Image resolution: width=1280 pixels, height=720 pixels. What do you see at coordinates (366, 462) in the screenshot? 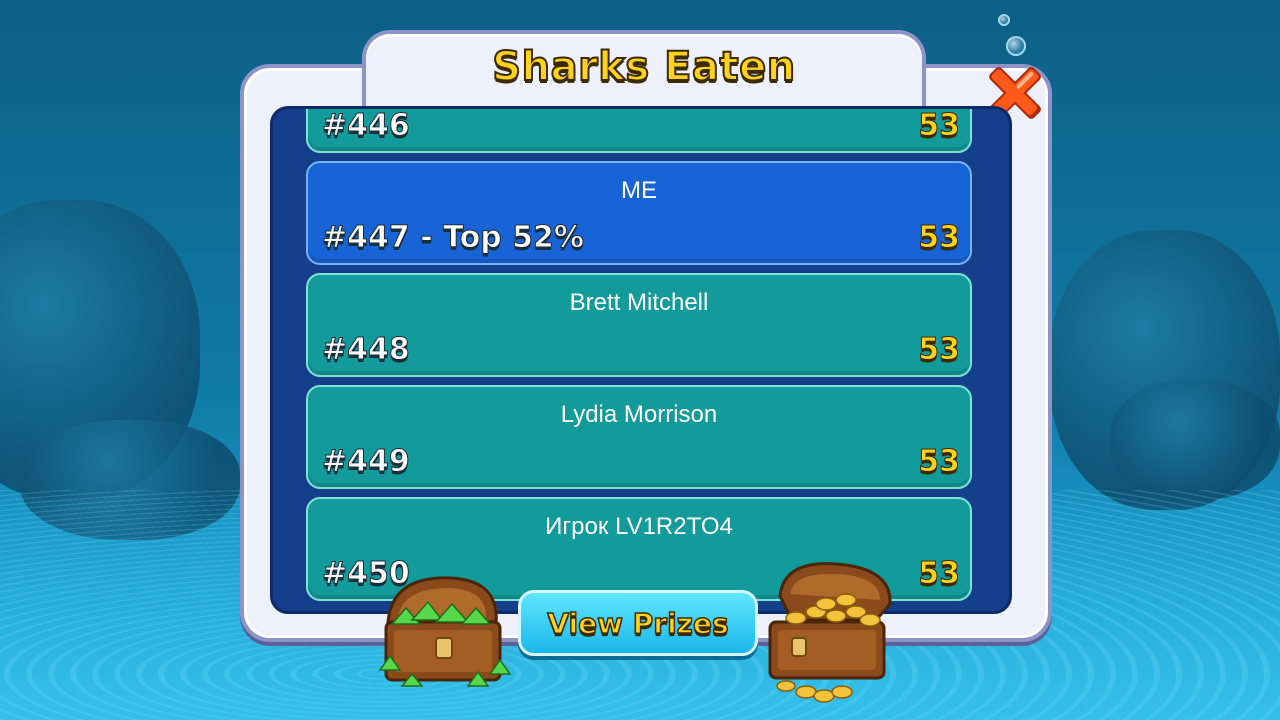
I see `player-rank: #449` at bounding box center [366, 462].